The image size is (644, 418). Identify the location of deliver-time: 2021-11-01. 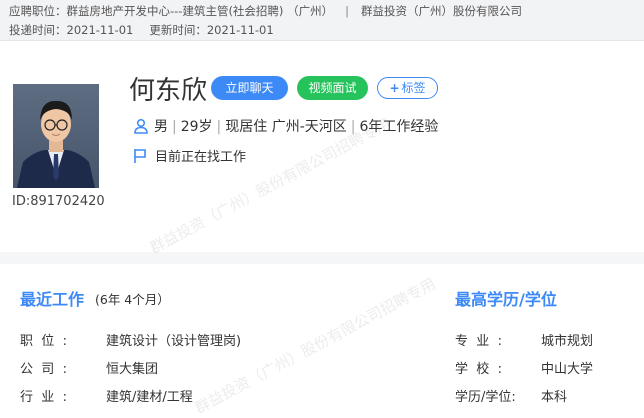
(100, 30).